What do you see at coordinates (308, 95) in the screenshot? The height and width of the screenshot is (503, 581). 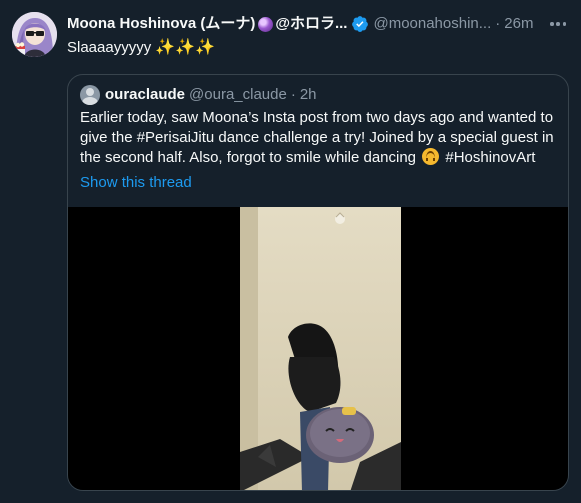 I see `quote-timestamp: 2h` at bounding box center [308, 95].